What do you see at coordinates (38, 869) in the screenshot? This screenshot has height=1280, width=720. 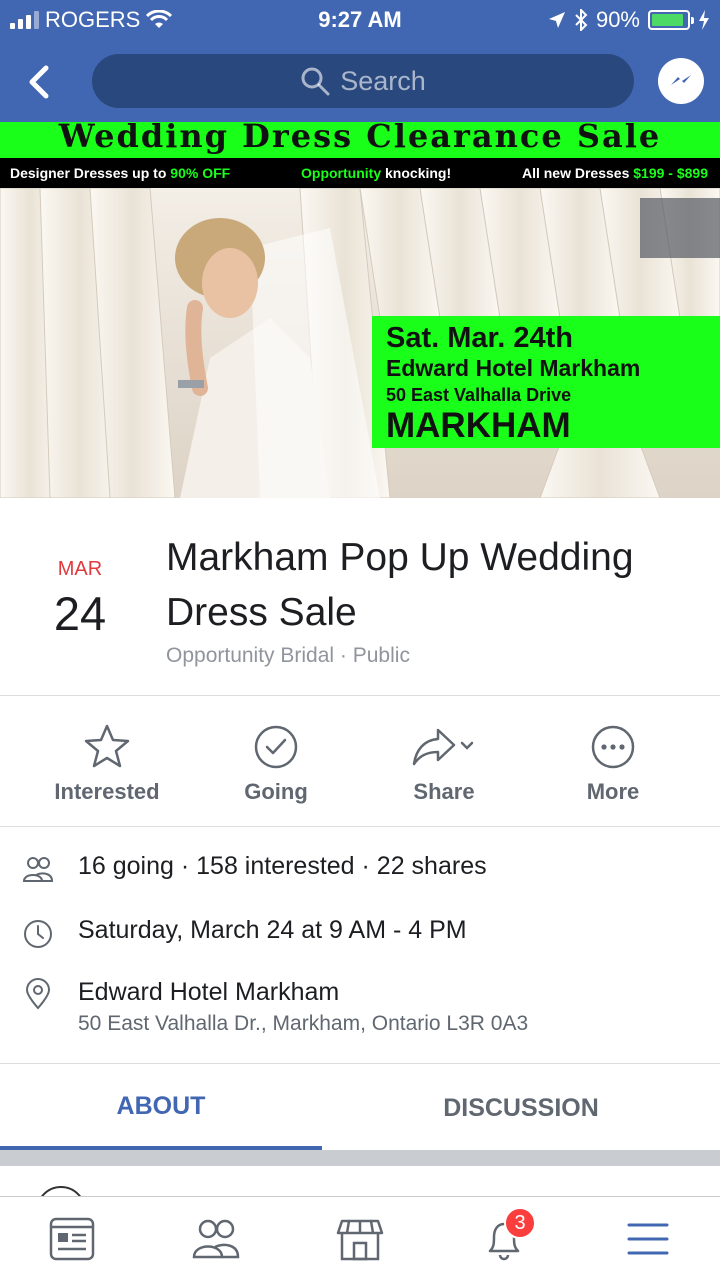 I see `people-icon` at bounding box center [38, 869].